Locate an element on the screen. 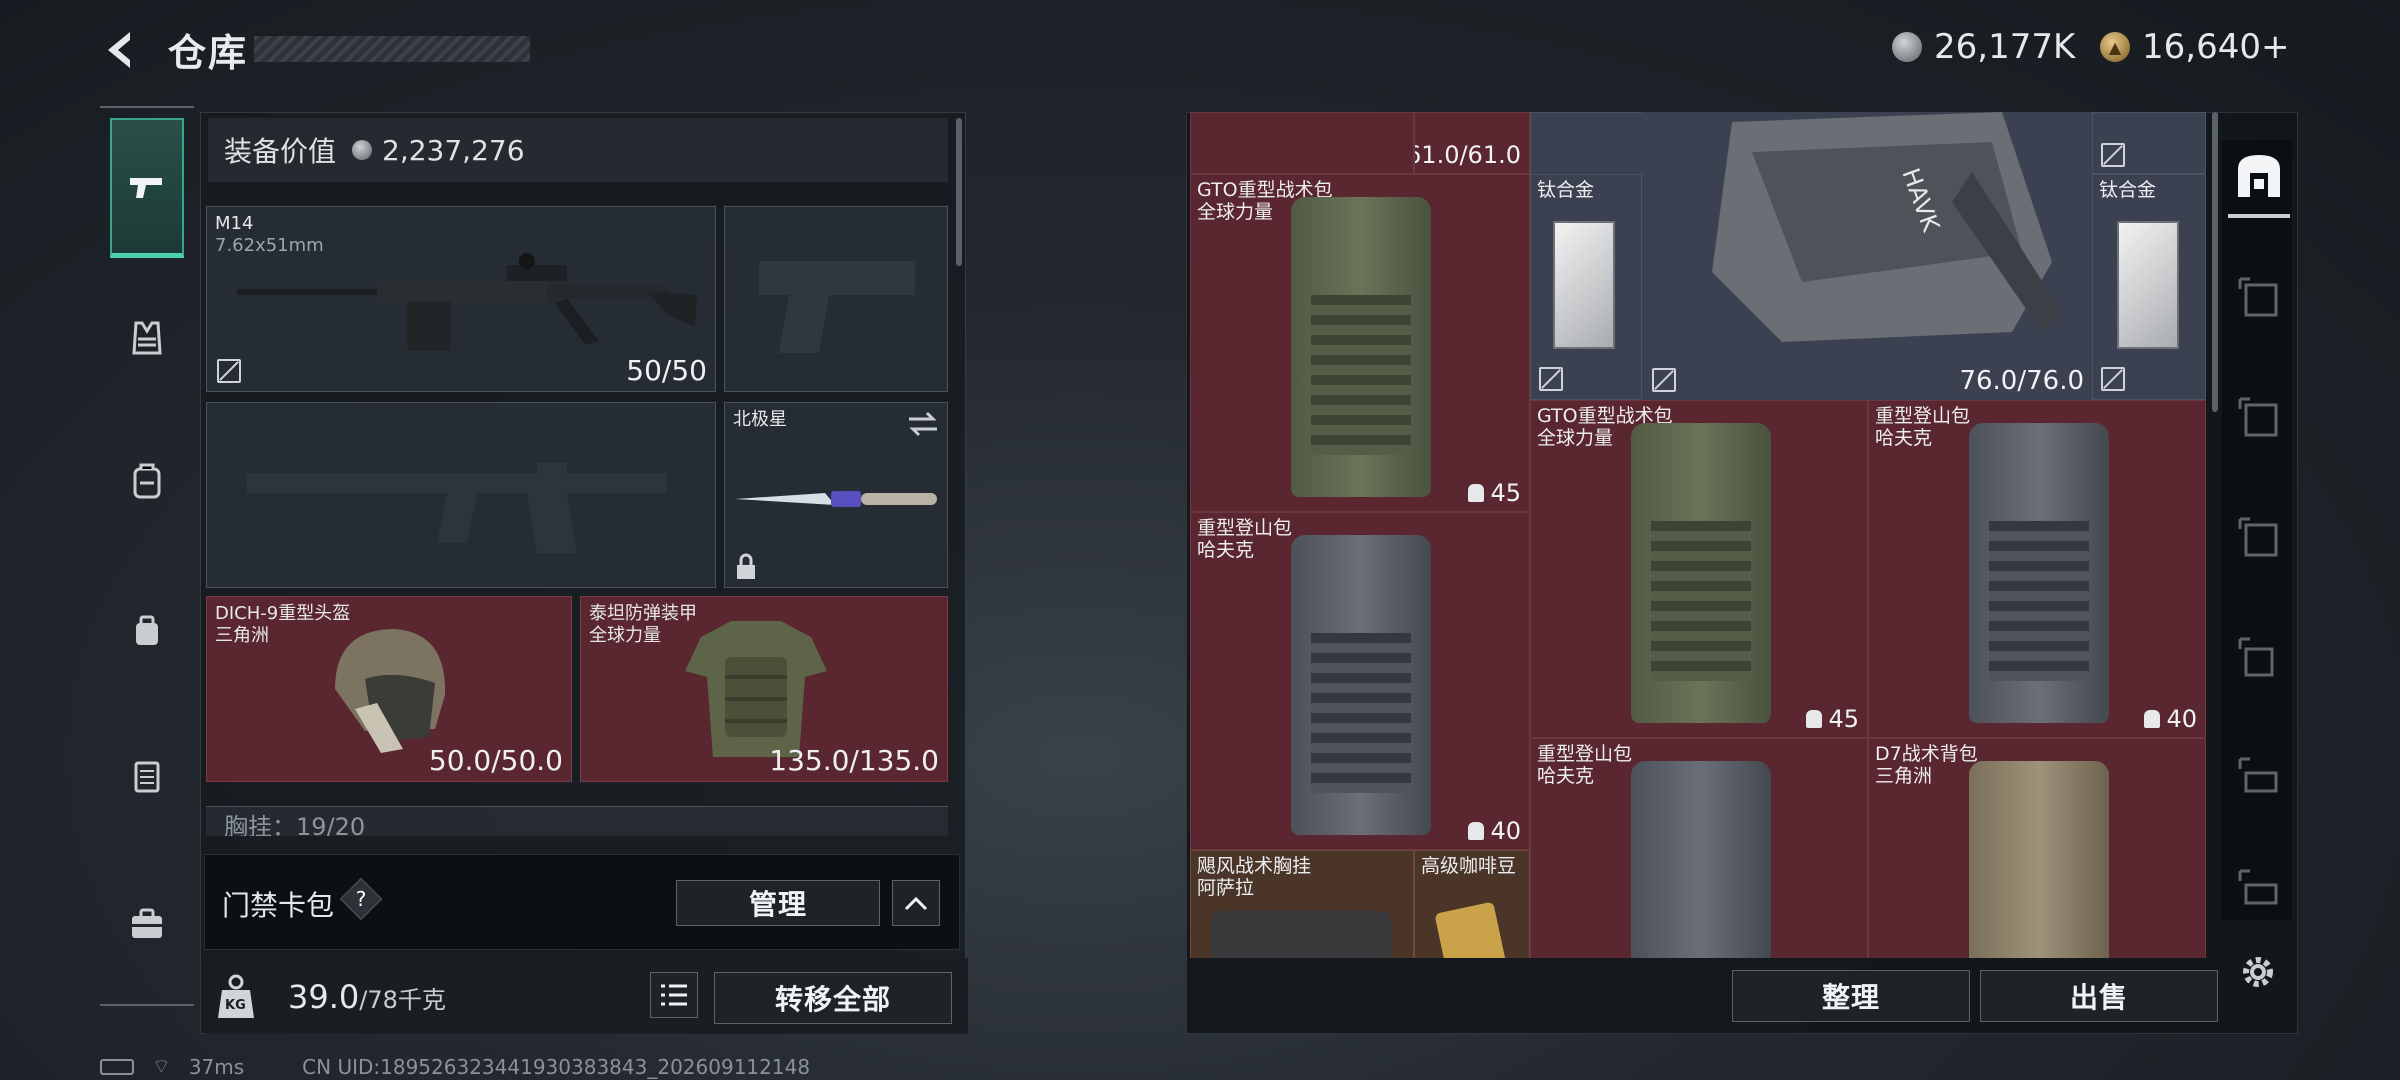 The image size is (2400, 1080). tab-storage-3c is located at coordinates (2259, 538).